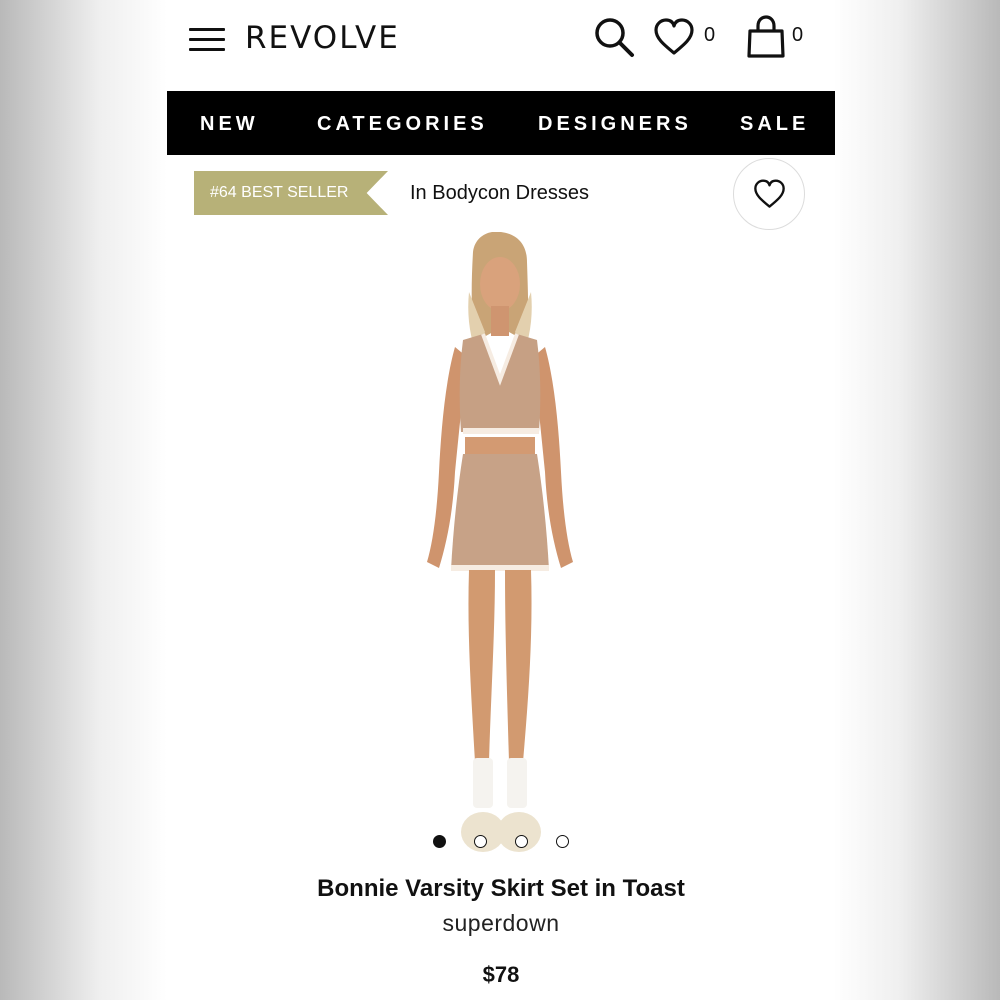  What do you see at coordinates (322, 38) in the screenshot?
I see `revolve-logo: REVOLVE` at bounding box center [322, 38].